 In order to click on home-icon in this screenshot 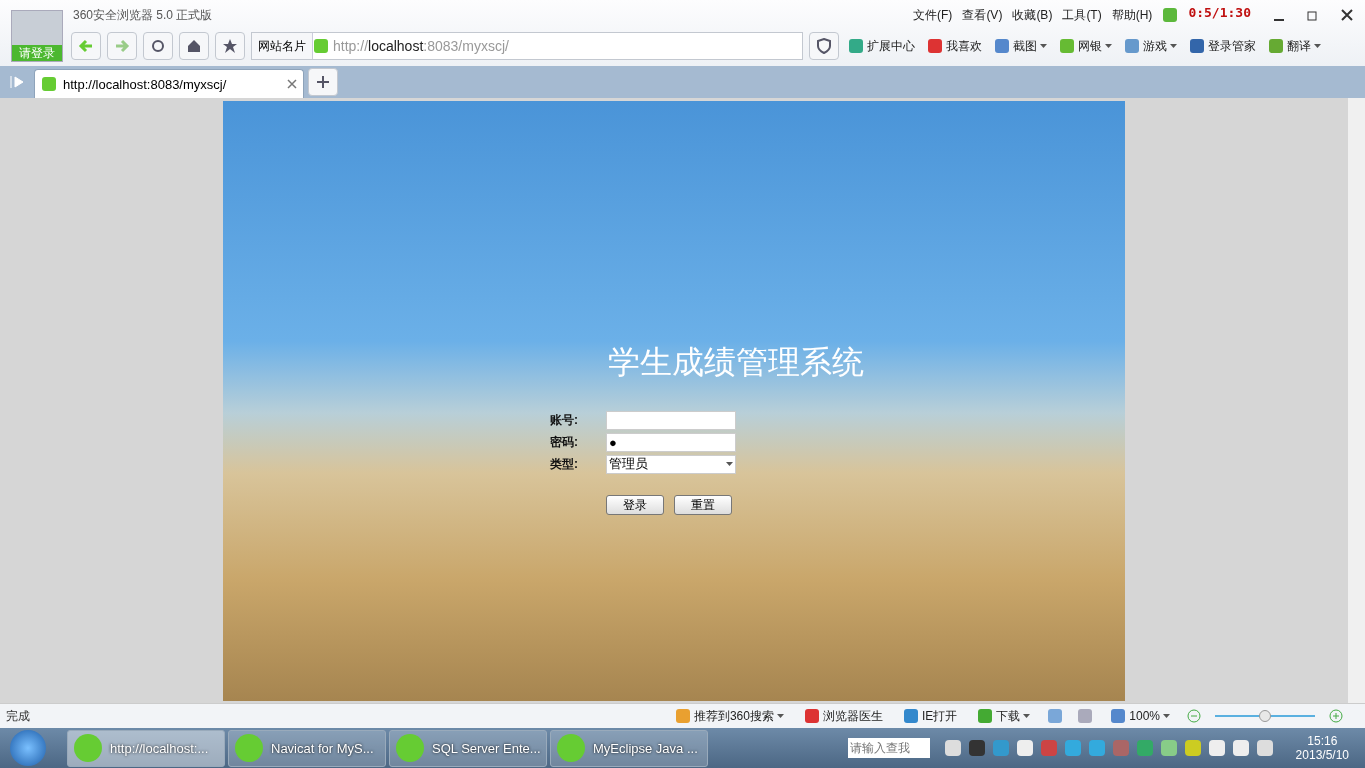, I will do `click(194, 46)`.